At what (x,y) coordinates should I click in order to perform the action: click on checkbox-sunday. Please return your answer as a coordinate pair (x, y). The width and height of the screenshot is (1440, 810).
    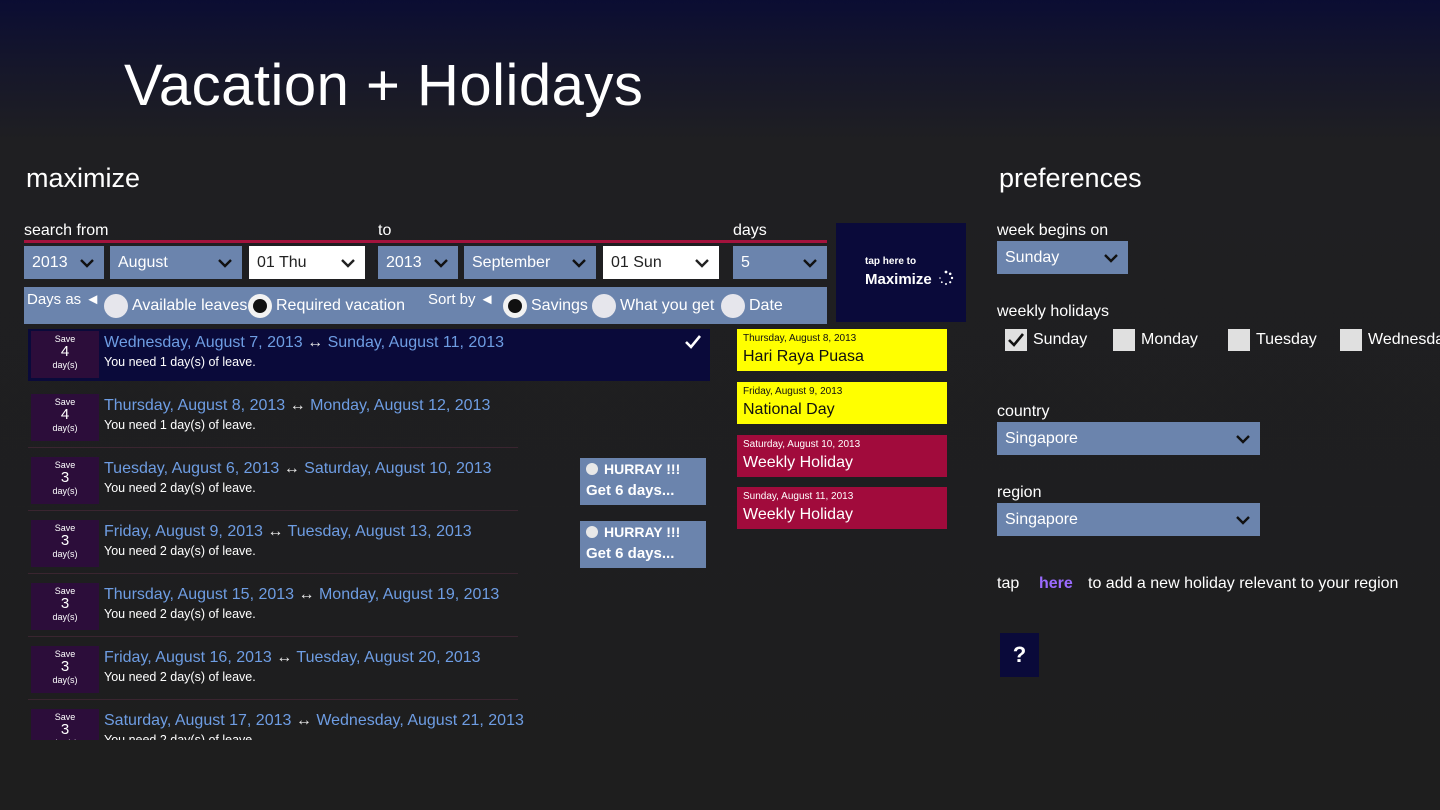
    Looking at the image, I should click on (1016, 340).